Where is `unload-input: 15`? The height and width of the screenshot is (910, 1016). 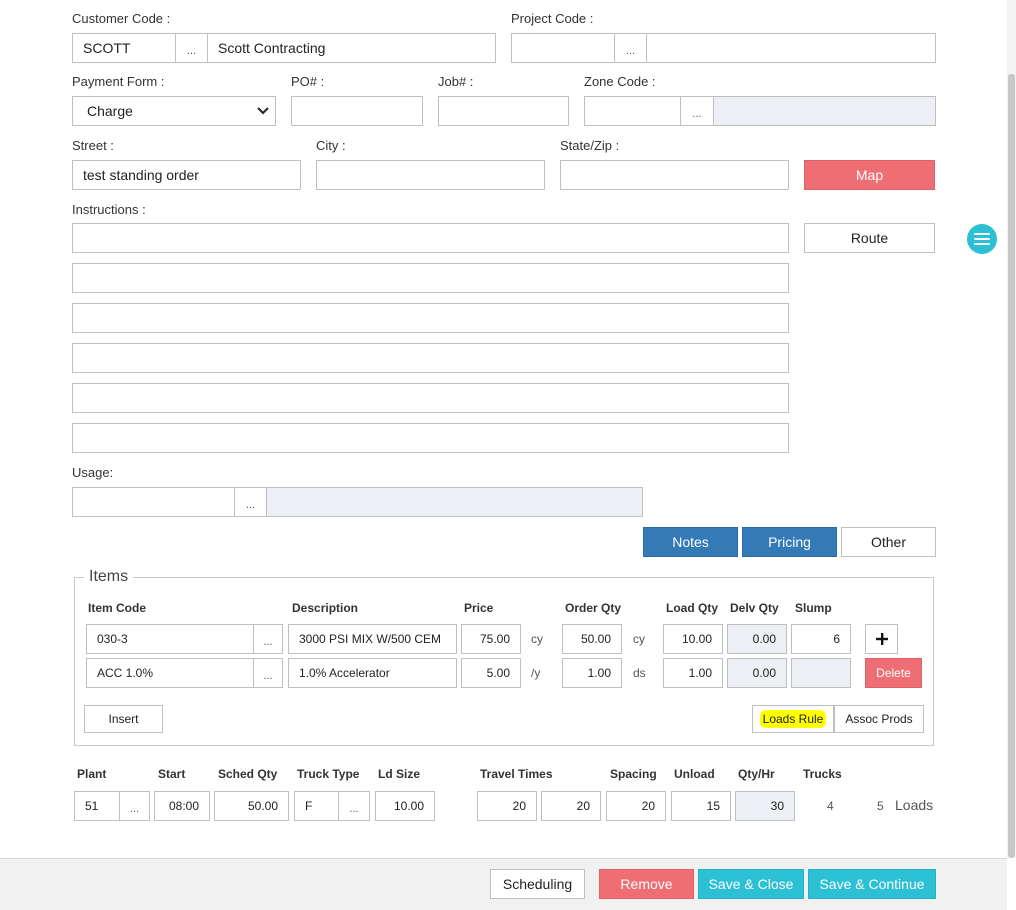 unload-input: 15 is located at coordinates (701, 806).